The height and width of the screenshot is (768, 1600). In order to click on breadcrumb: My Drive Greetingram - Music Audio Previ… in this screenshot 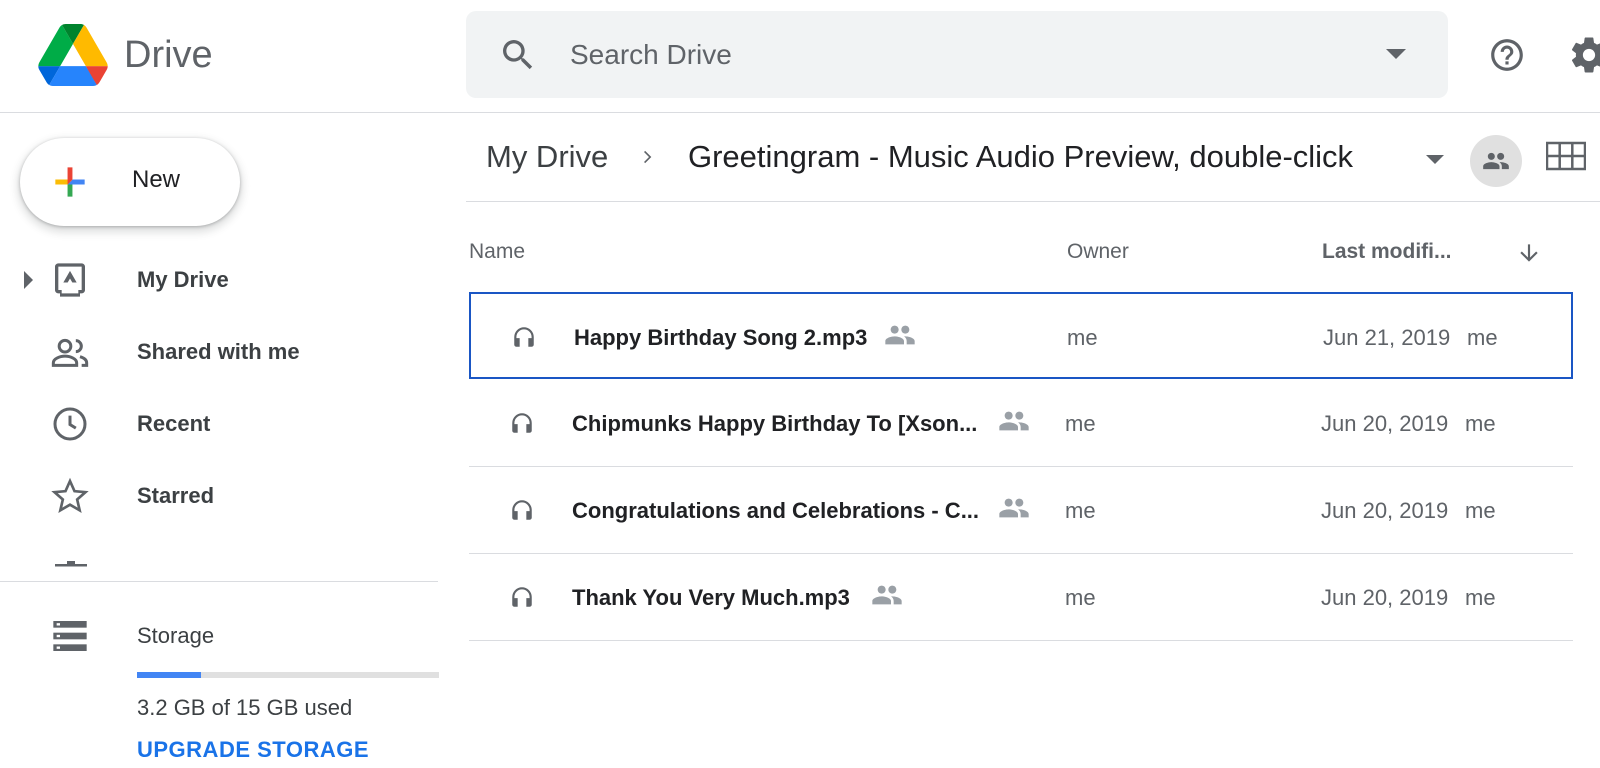, I will do `click(1033, 163)`.